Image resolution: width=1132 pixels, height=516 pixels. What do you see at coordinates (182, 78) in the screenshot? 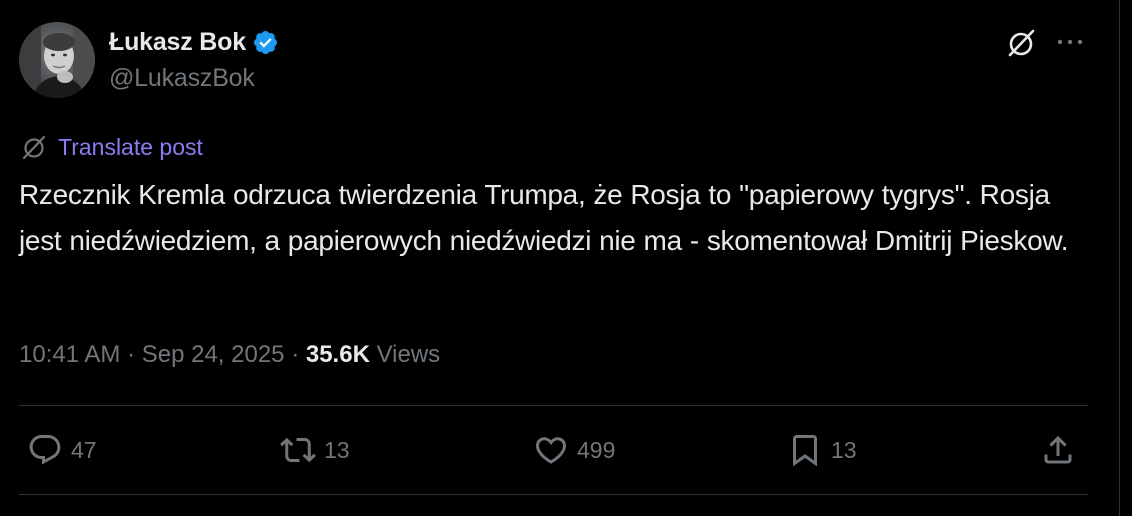
I see `author-handle: @LukaszBok` at bounding box center [182, 78].